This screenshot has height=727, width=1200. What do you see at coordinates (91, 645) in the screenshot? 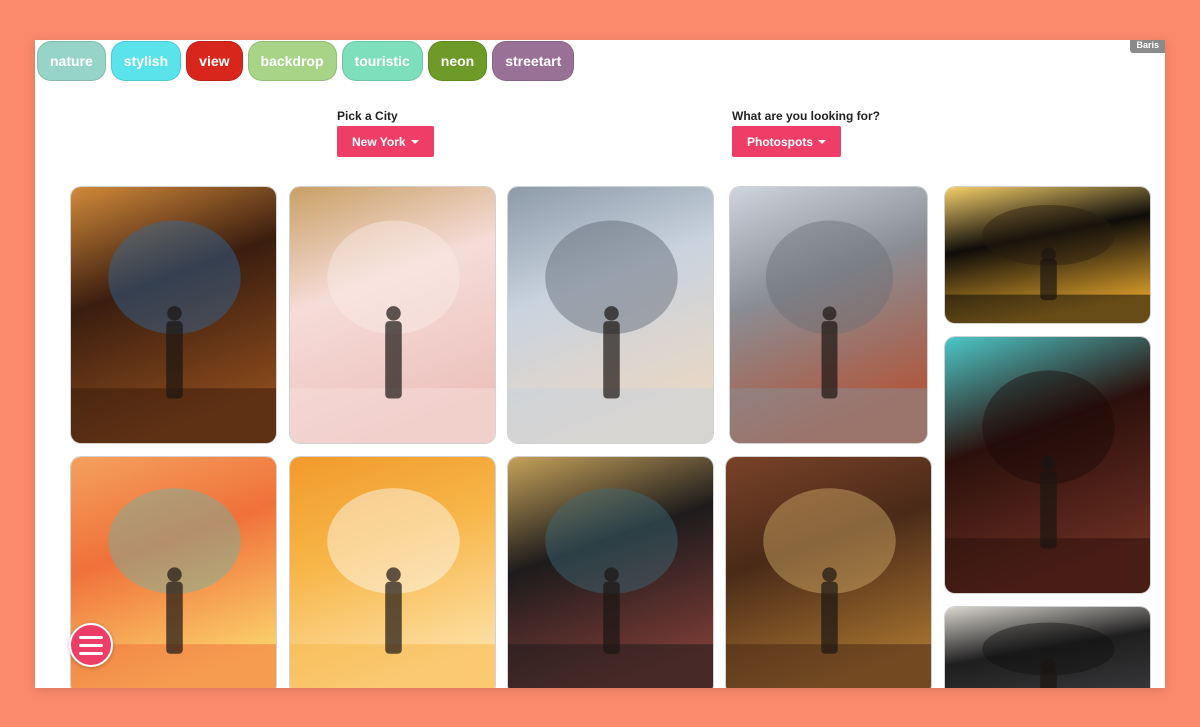
I see `hamburger-menu-button` at bounding box center [91, 645].